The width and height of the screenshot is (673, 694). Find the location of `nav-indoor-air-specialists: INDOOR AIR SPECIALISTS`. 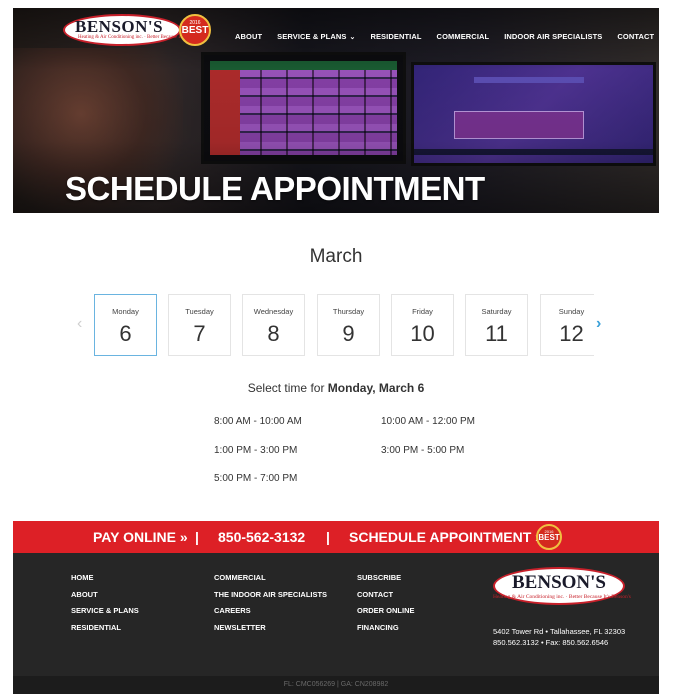

nav-indoor-air-specialists: INDOOR AIR SPECIALISTS is located at coordinates (553, 36).